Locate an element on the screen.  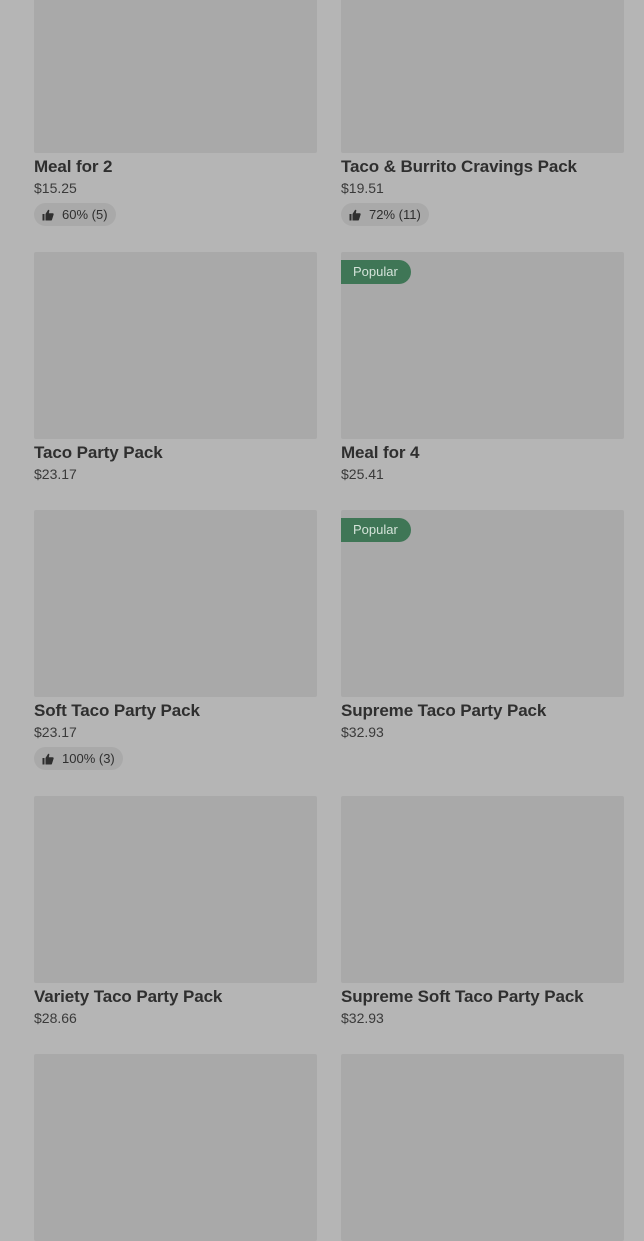
product-card: Popular Supreme Taco Party Pack $32.93 is located at coordinates (482, 625).